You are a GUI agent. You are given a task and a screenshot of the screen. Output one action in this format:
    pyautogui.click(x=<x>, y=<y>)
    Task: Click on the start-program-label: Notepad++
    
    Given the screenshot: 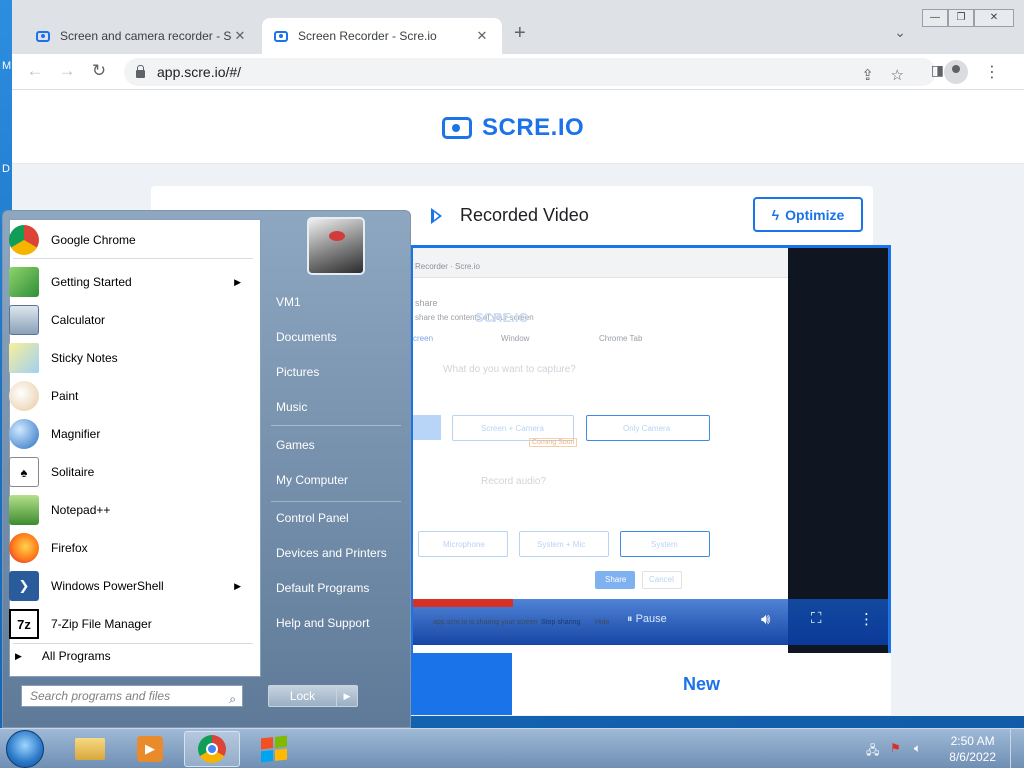 What is the action you would take?
    pyautogui.click(x=81, y=510)
    